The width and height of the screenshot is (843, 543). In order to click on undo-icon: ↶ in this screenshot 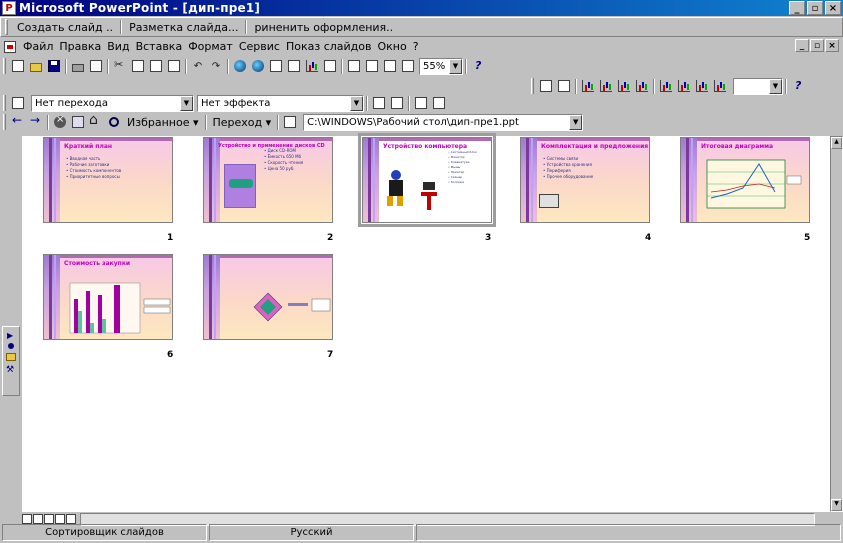, I will do `click(198, 66)`.